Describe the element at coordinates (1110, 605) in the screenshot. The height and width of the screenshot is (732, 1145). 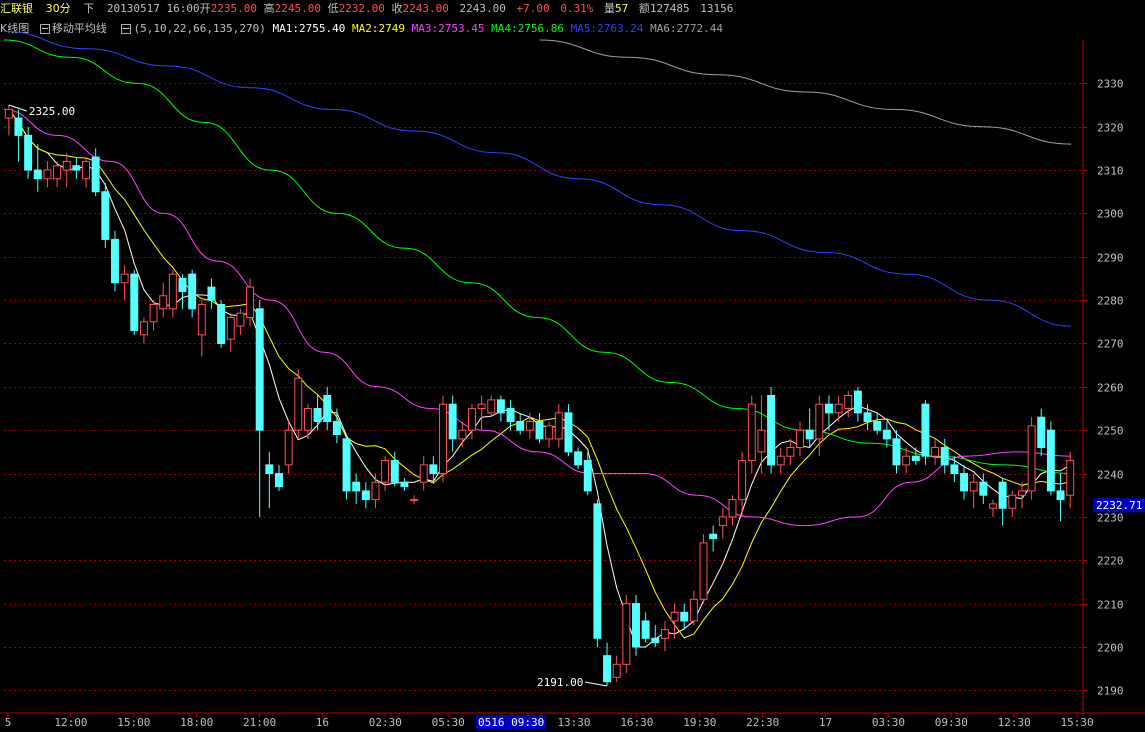
I see `y-tick-label: 2210` at that location.